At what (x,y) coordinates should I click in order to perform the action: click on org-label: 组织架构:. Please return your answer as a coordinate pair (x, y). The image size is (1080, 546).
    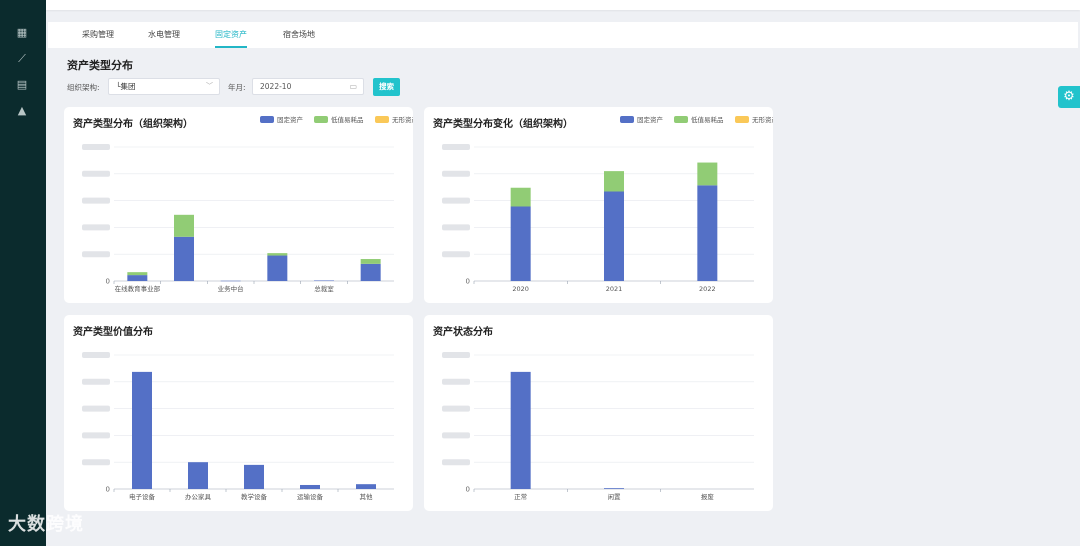
    Looking at the image, I should click on (83, 87).